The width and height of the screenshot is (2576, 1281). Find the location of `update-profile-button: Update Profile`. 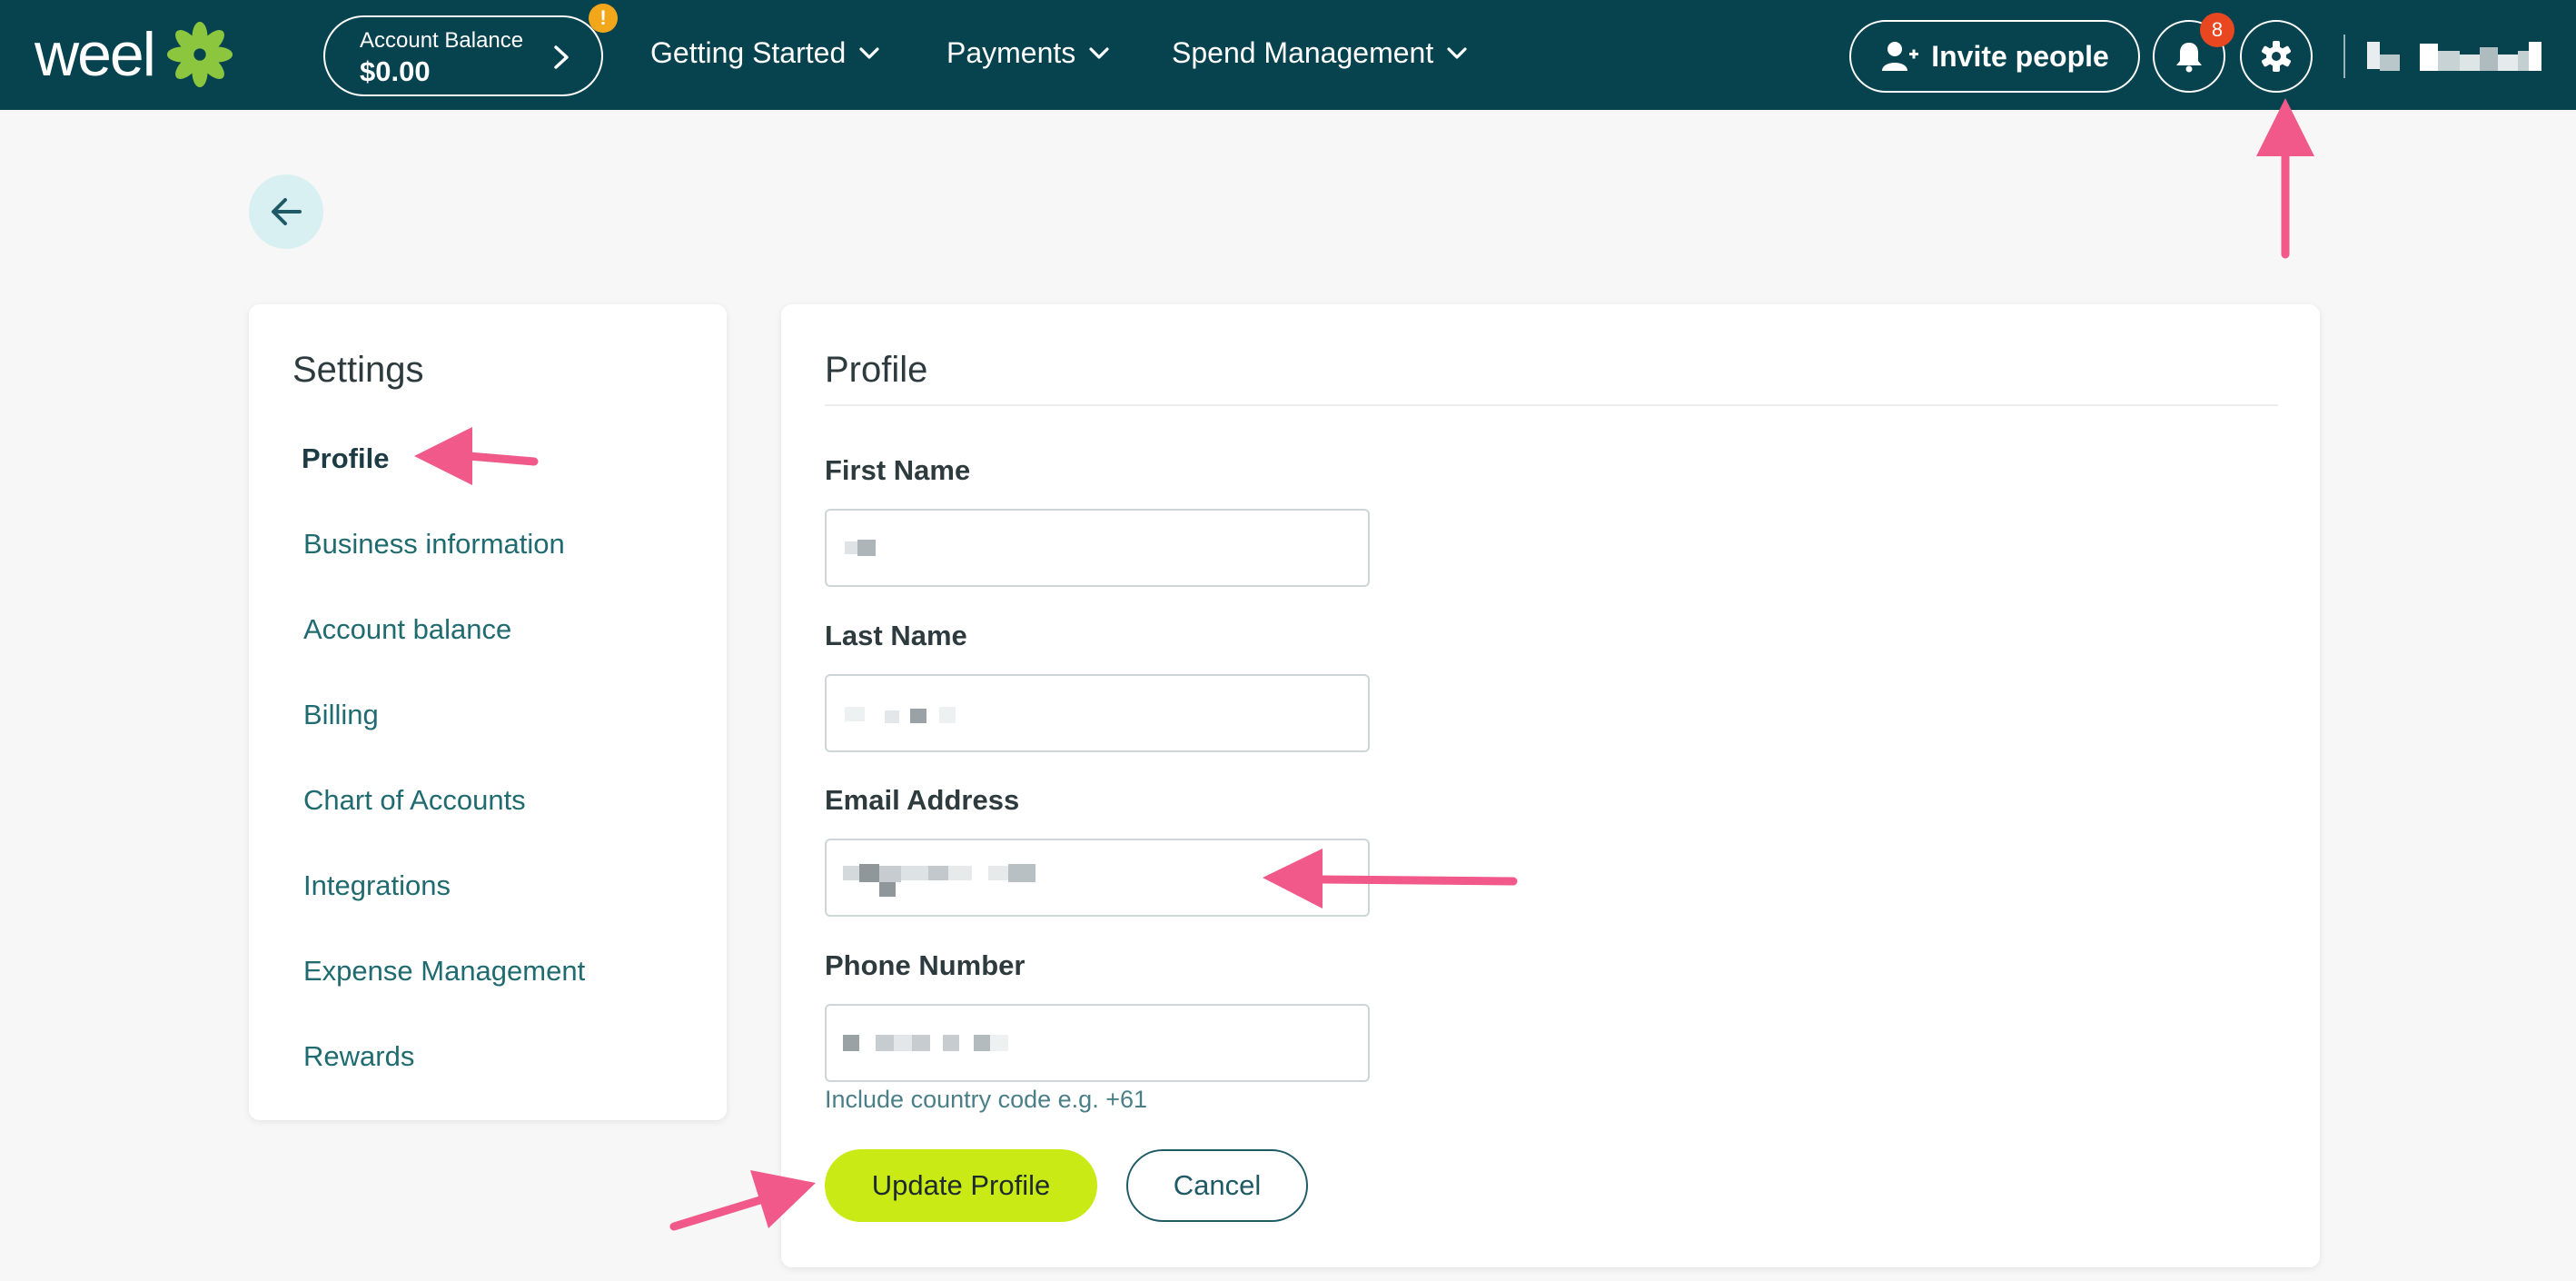

update-profile-button: Update Profile is located at coordinates (961, 1185).